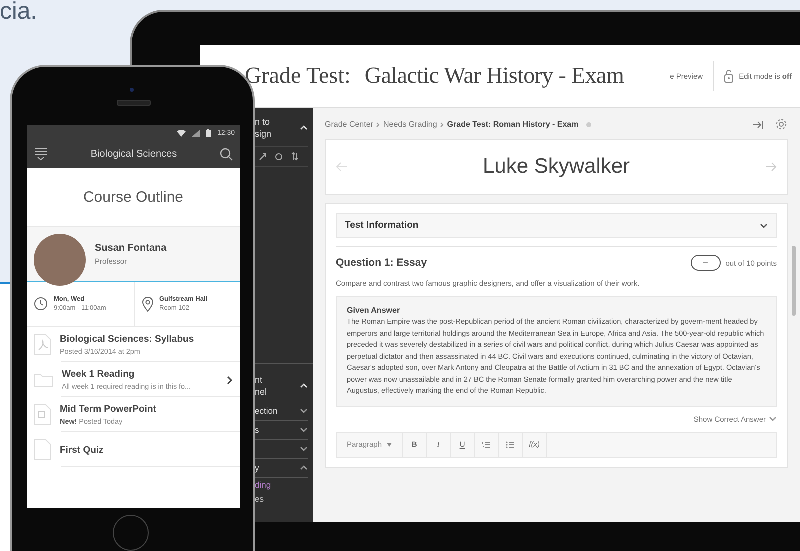  Describe the element at coordinates (556, 225) in the screenshot. I see `test-information-dropdown: Test Information` at that location.